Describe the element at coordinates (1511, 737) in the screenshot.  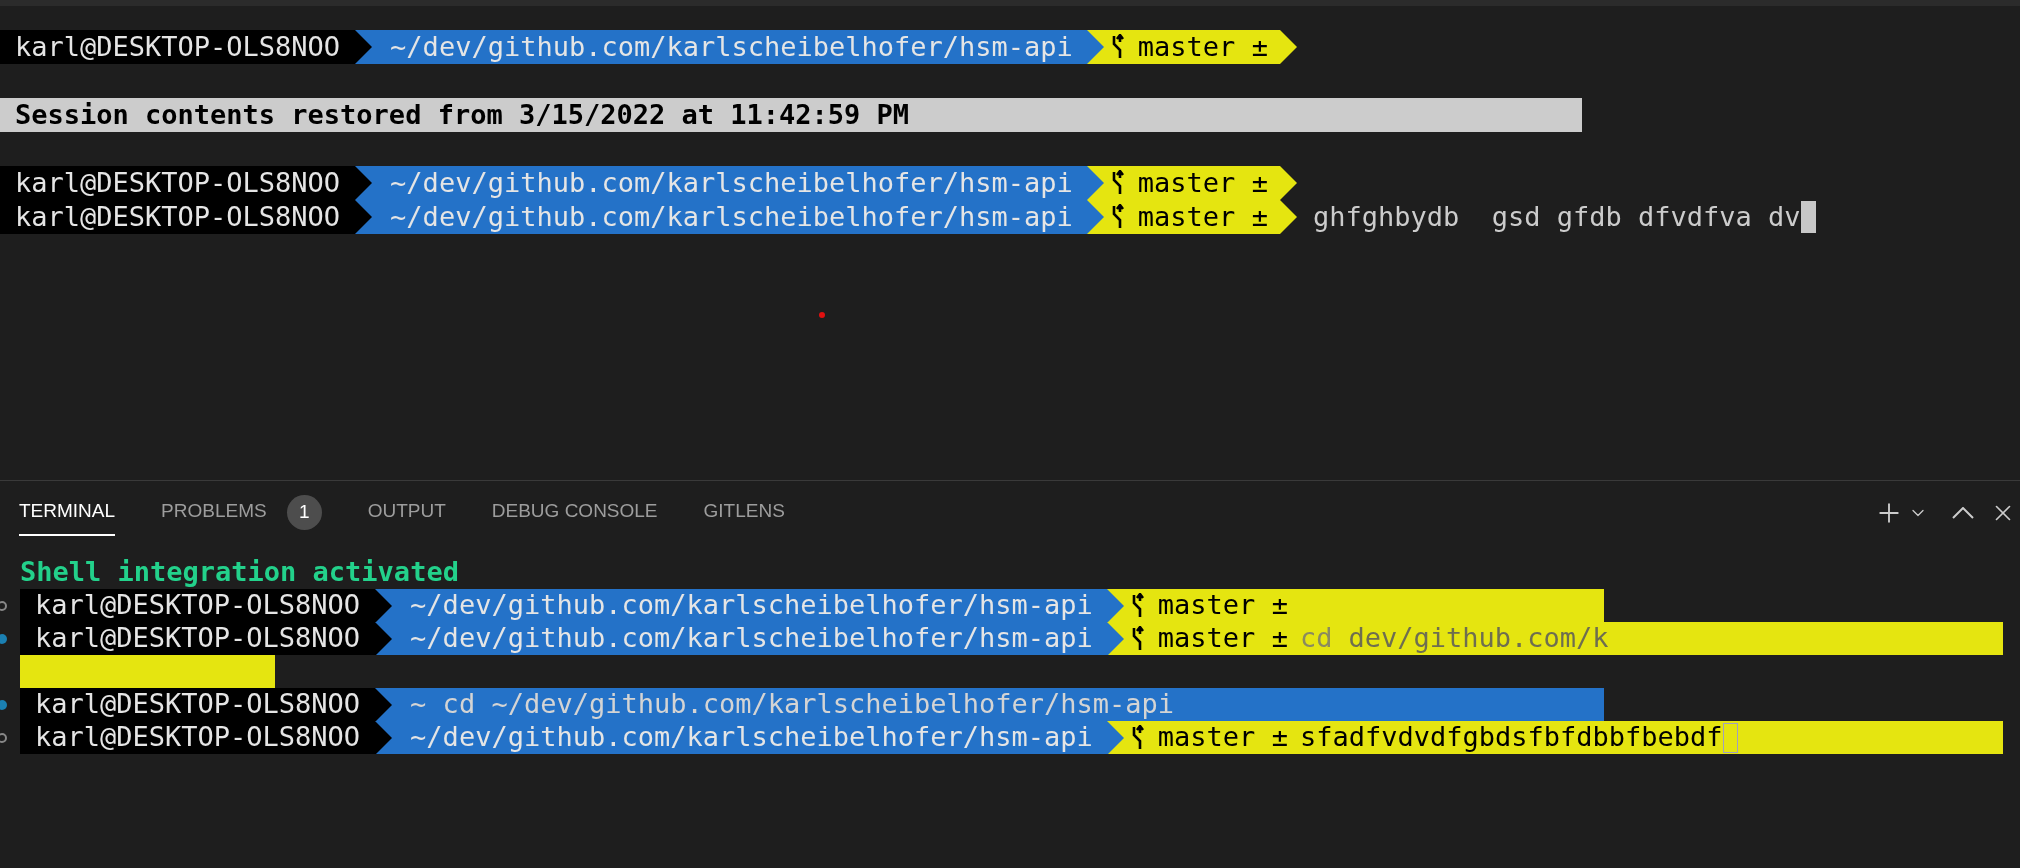
I see `command-text: sfadfvdvdfgbdsfbfdbbfbebdf` at that location.